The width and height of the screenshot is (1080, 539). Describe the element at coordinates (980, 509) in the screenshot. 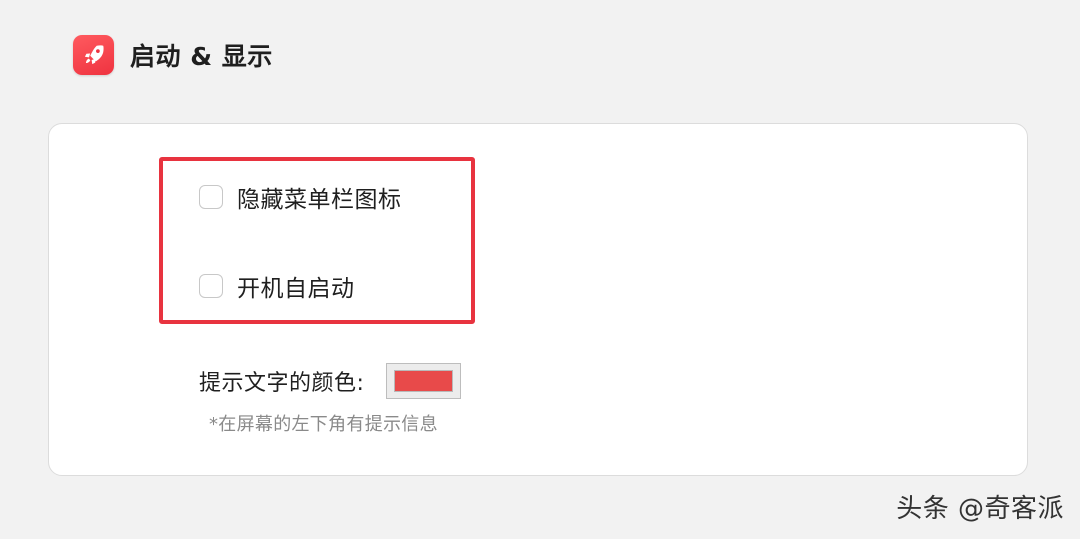

I see `watermark: 头条 @奇客派` at that location.